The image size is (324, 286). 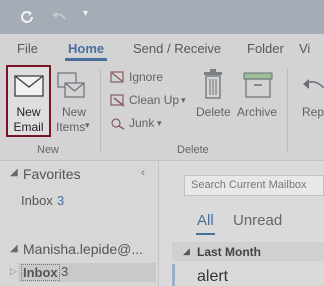 I want to click on title-bar: ▾, so click(x=162, y=17).